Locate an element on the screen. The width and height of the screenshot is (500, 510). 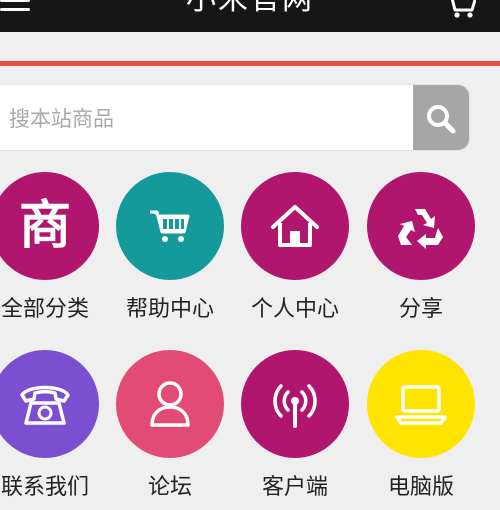
menu-item-label: 客户端 is located at coordinates (294, 487).